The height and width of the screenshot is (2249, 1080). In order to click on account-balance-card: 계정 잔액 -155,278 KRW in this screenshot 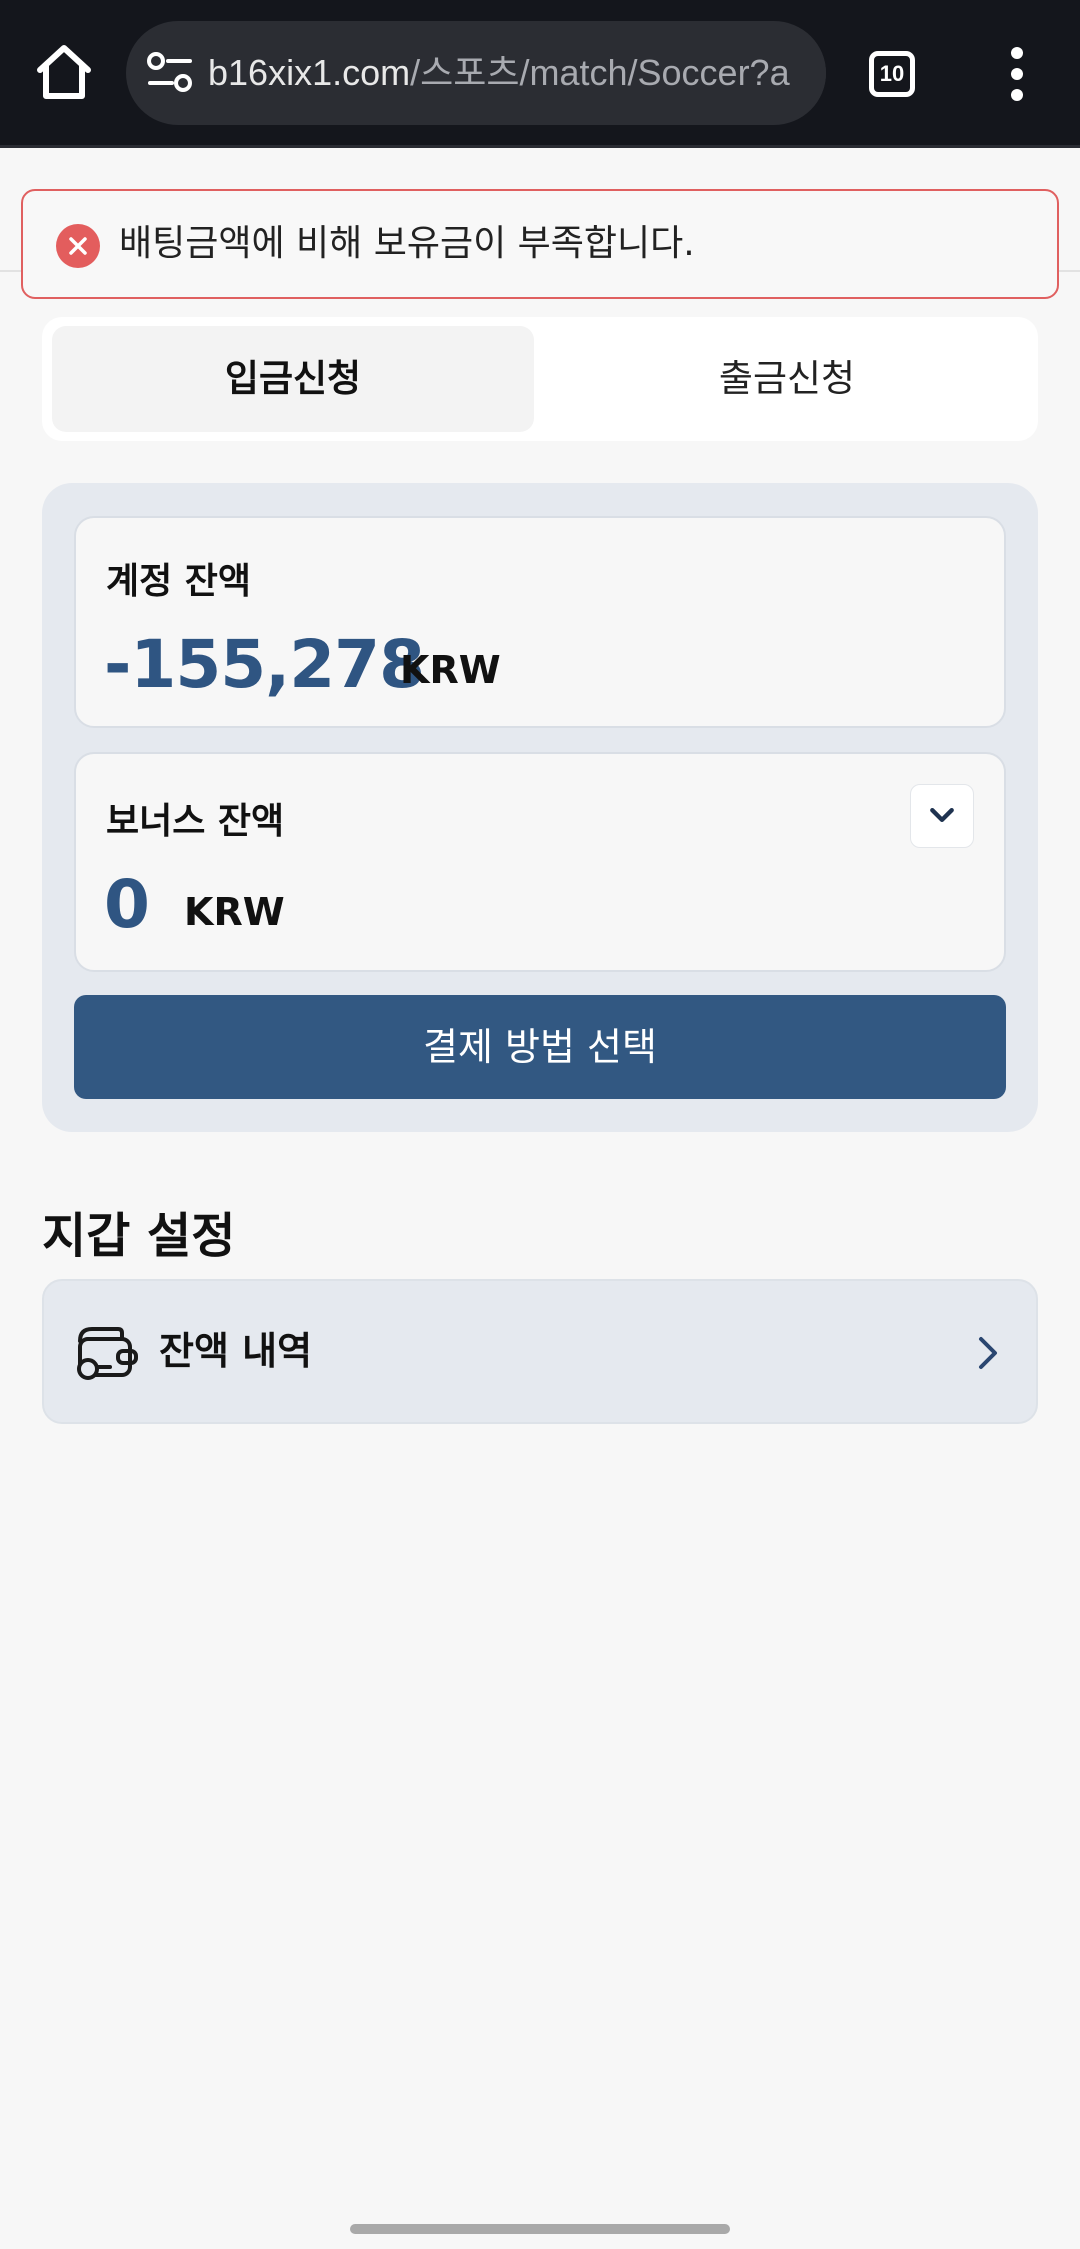, I will do `click(540, 622)`.